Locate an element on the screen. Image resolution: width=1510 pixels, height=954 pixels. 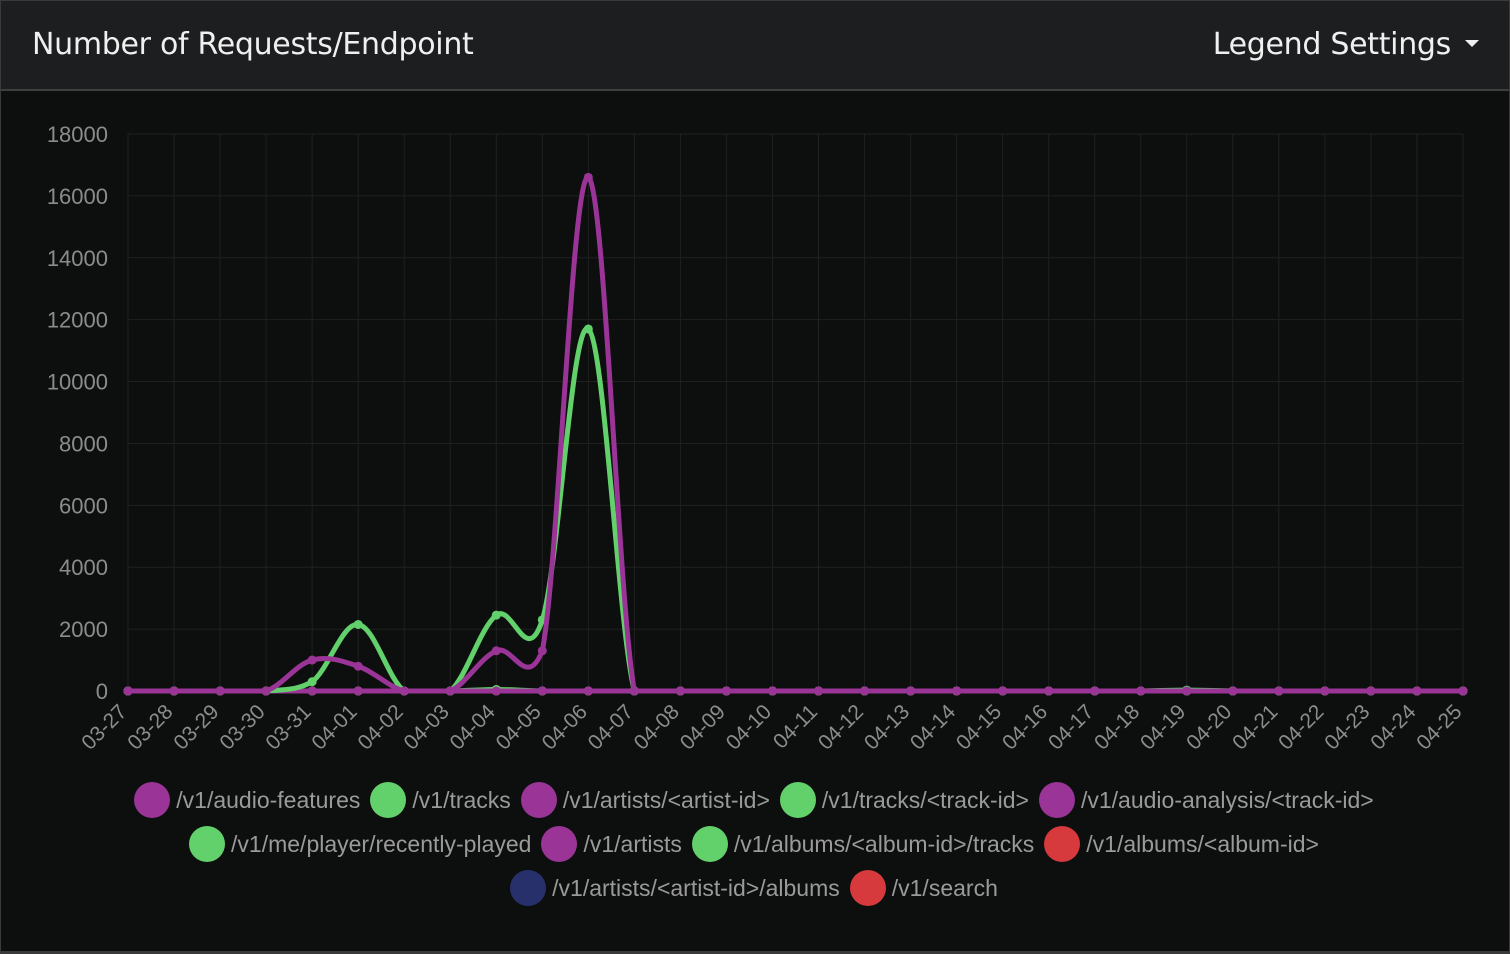
x-tick-label: 04-20 is located at coordinates (1209, 727).